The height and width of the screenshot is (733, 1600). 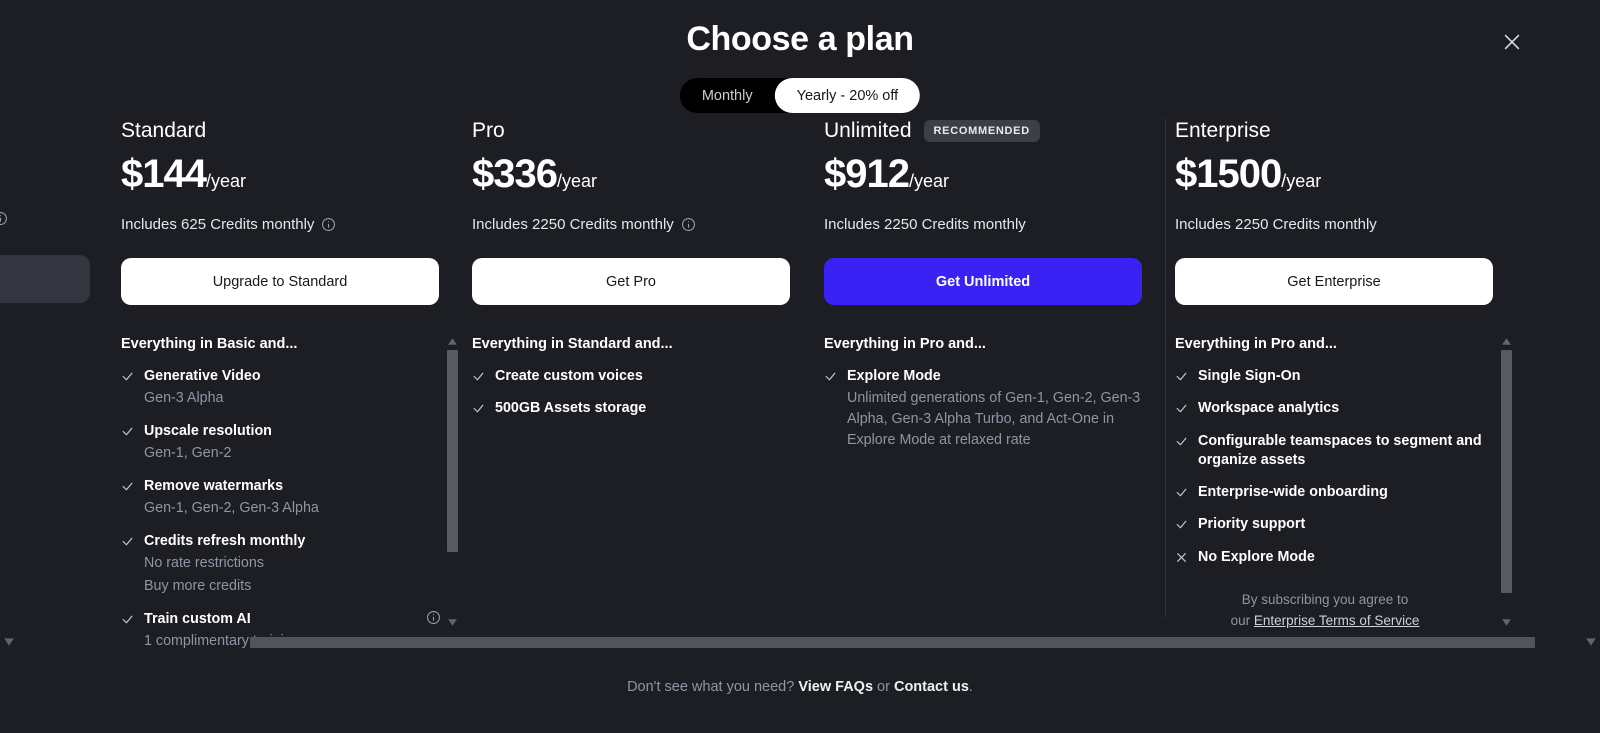 What do you see at coordinates (214, 486) in the screenshot?
I see `feature-title: Remove watermarks` at bounding box center [214, 486].